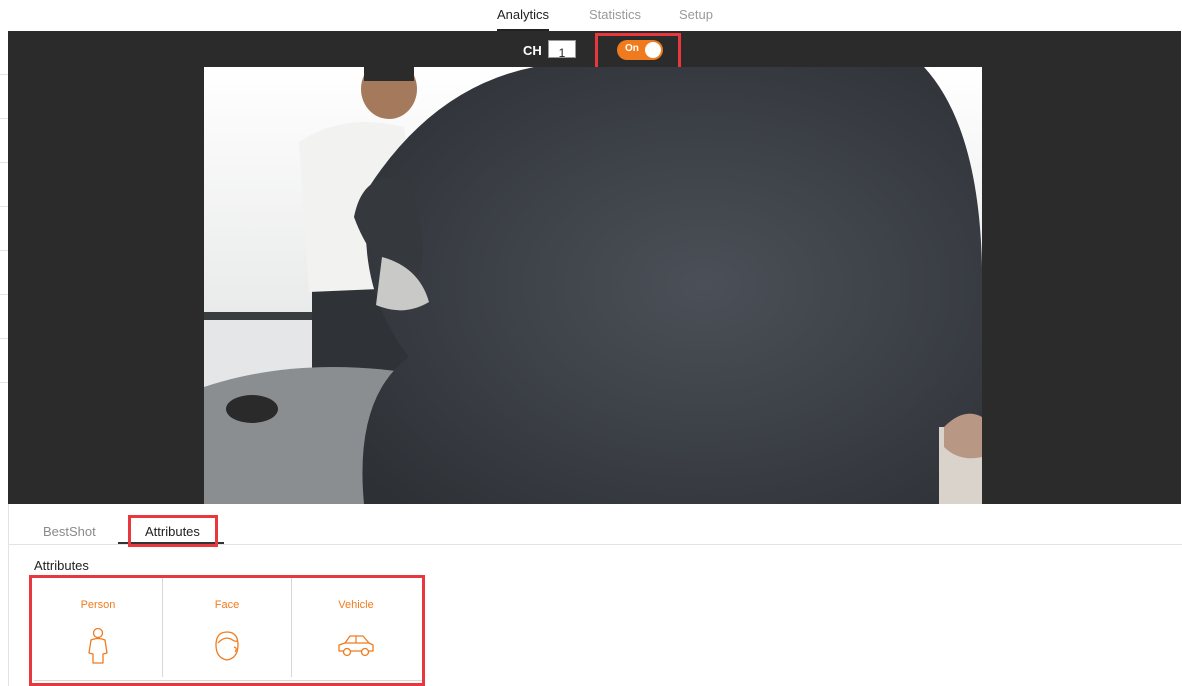  What do you see at coordinates (172, 531) in the screenshot?
I see `tab-attributes: Attributes` at bounding box center [172, 531].